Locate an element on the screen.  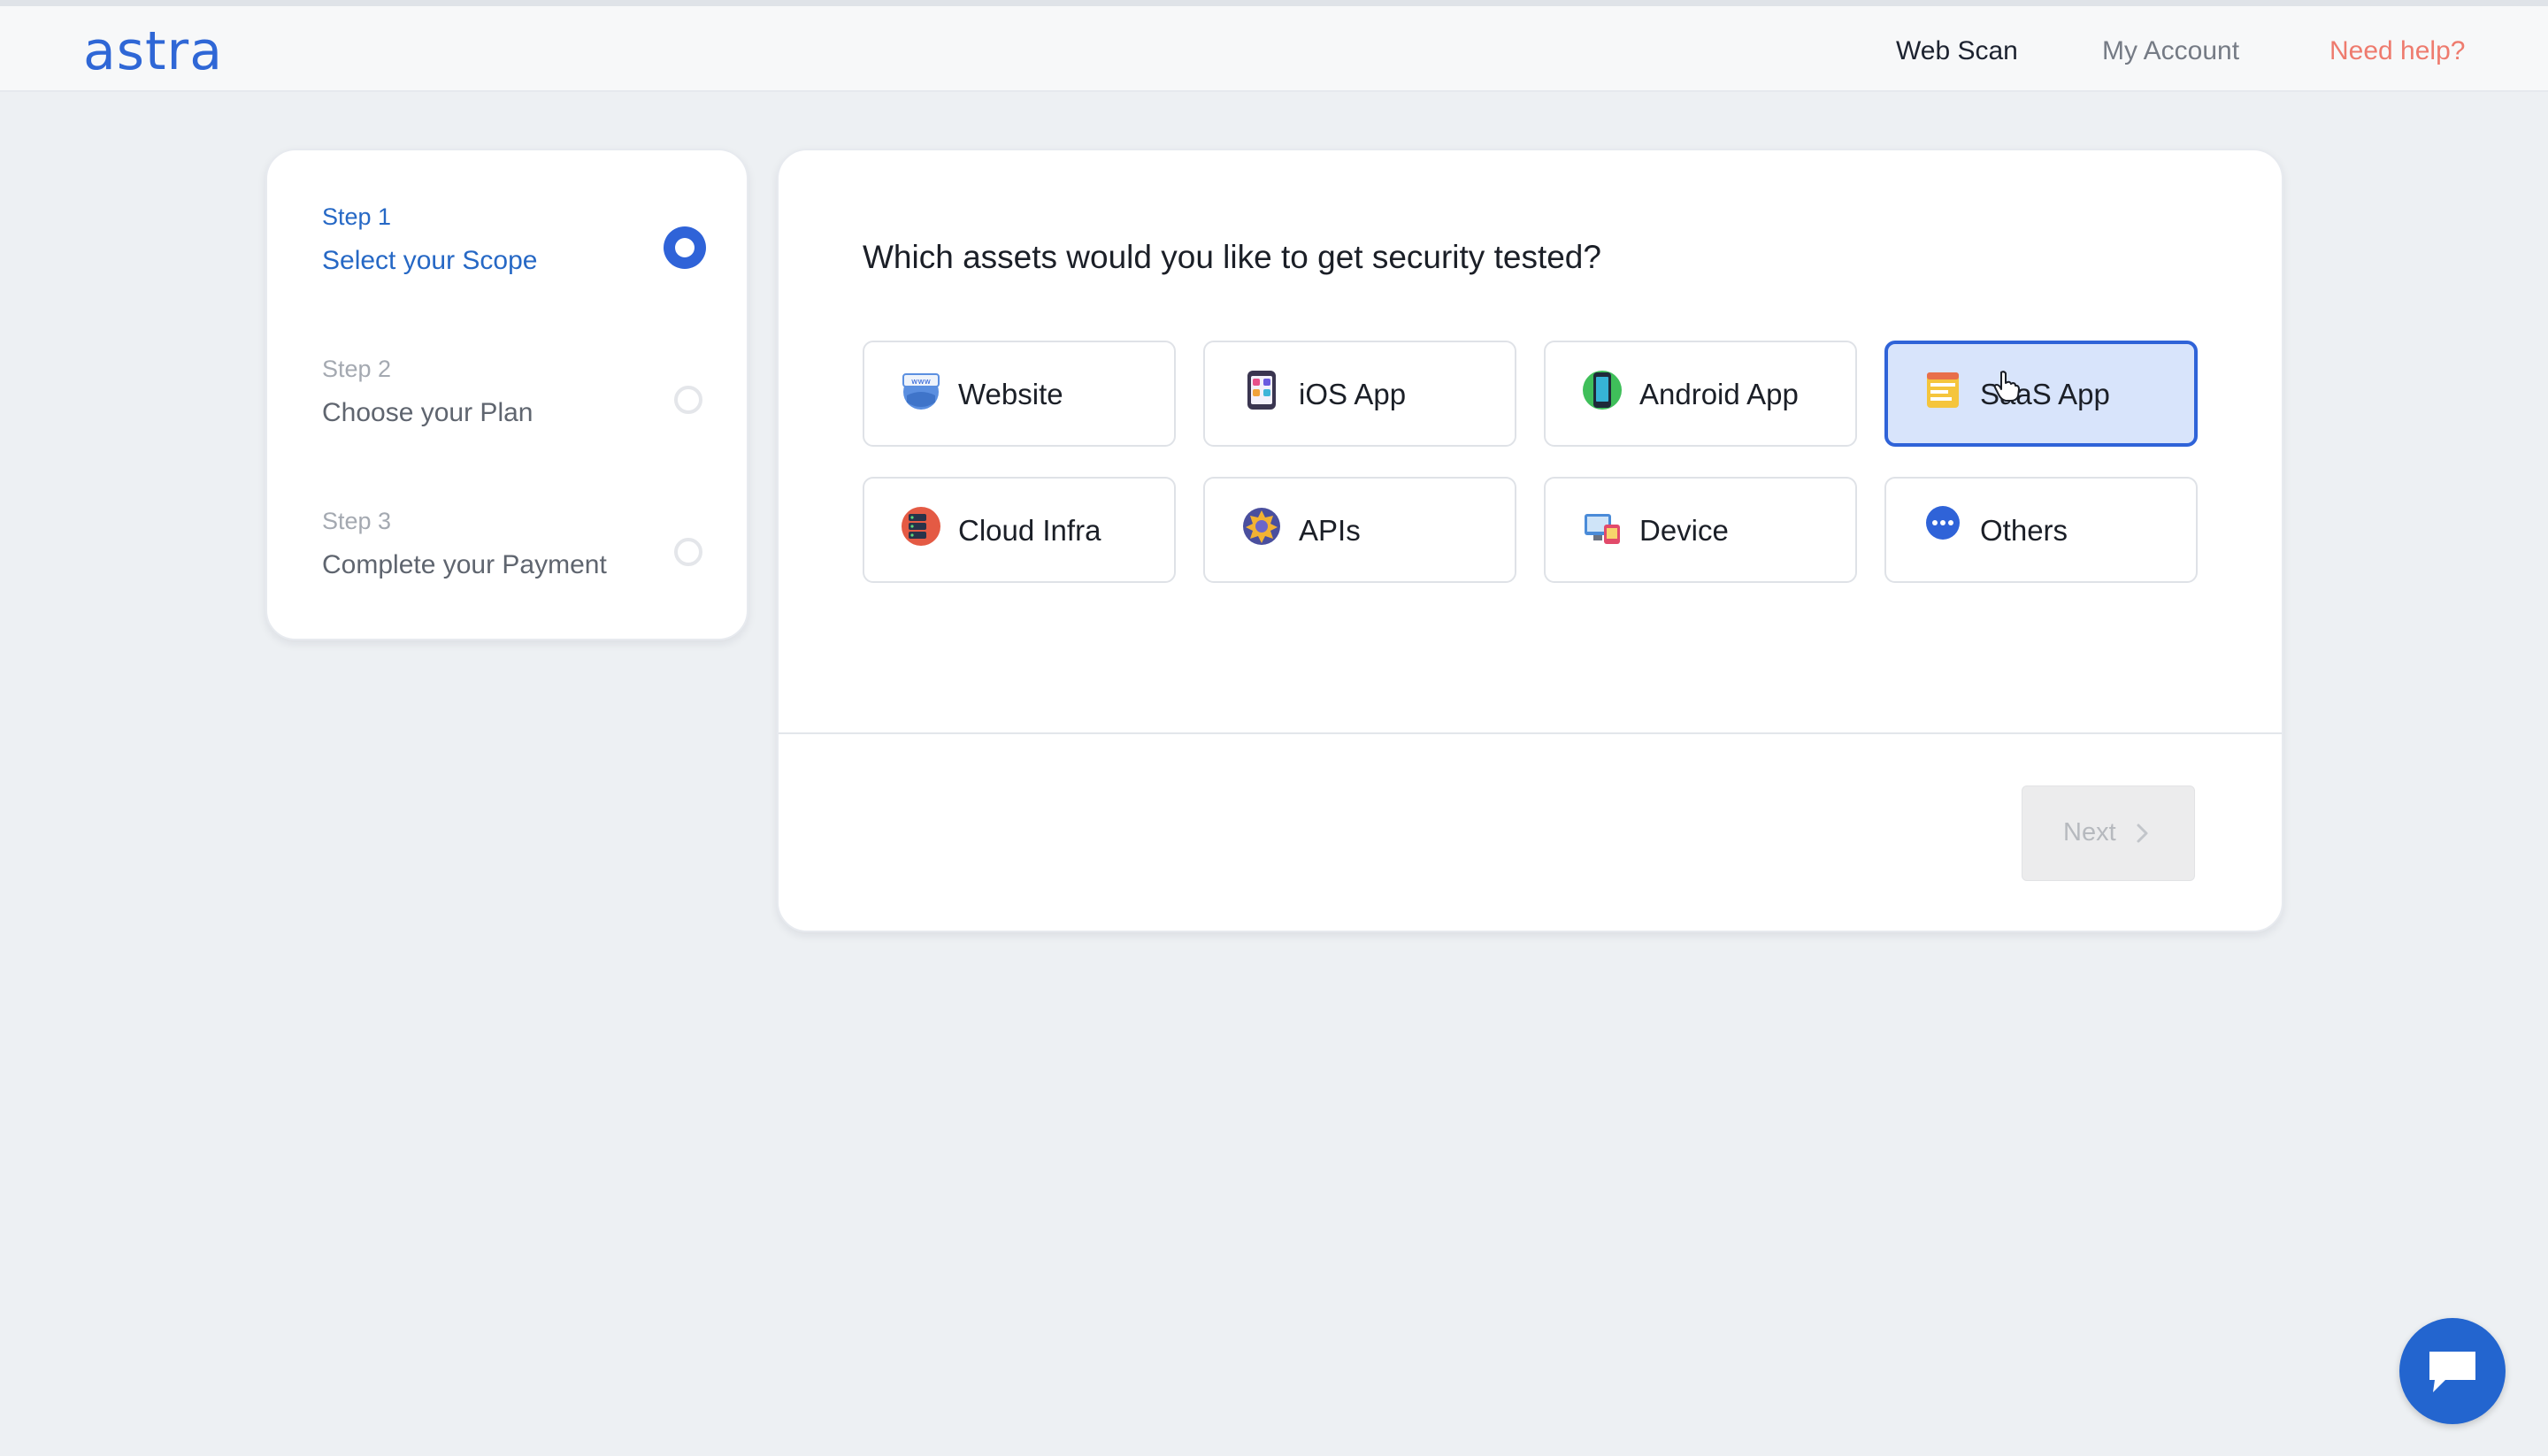
next-button: Next is located at coordinates (2108, 833).